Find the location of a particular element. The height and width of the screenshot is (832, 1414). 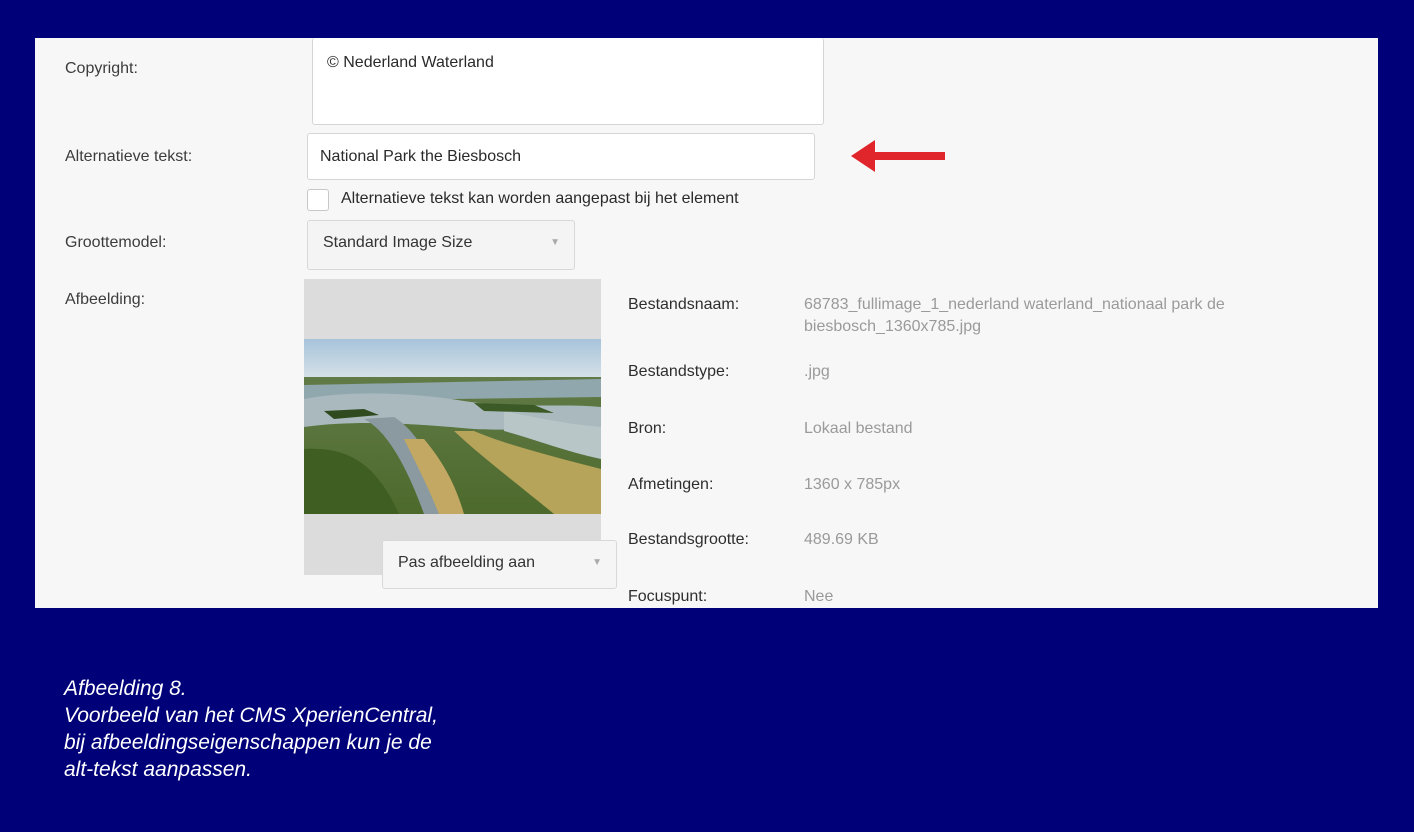

filetype-value: .jpg is located at coordinates (817, 371).